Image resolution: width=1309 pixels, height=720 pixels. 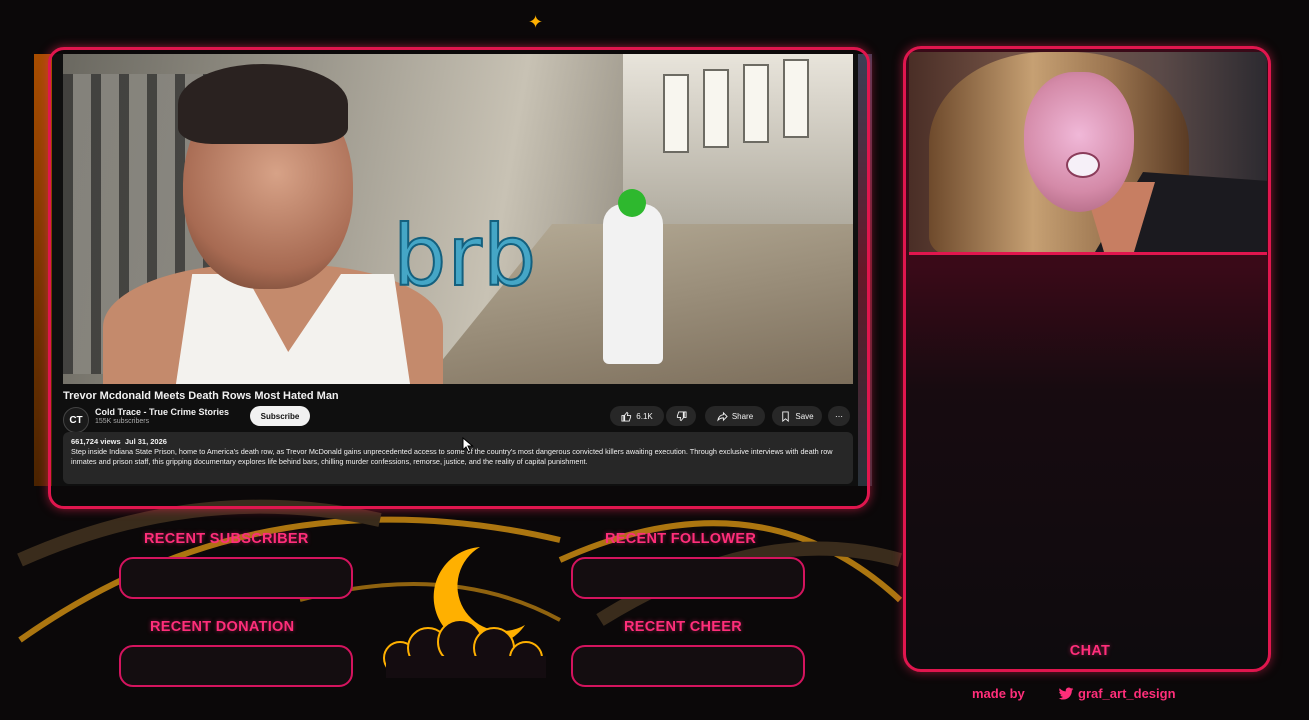 I want to click on recent-follower-box, so click(x=688, y=578).